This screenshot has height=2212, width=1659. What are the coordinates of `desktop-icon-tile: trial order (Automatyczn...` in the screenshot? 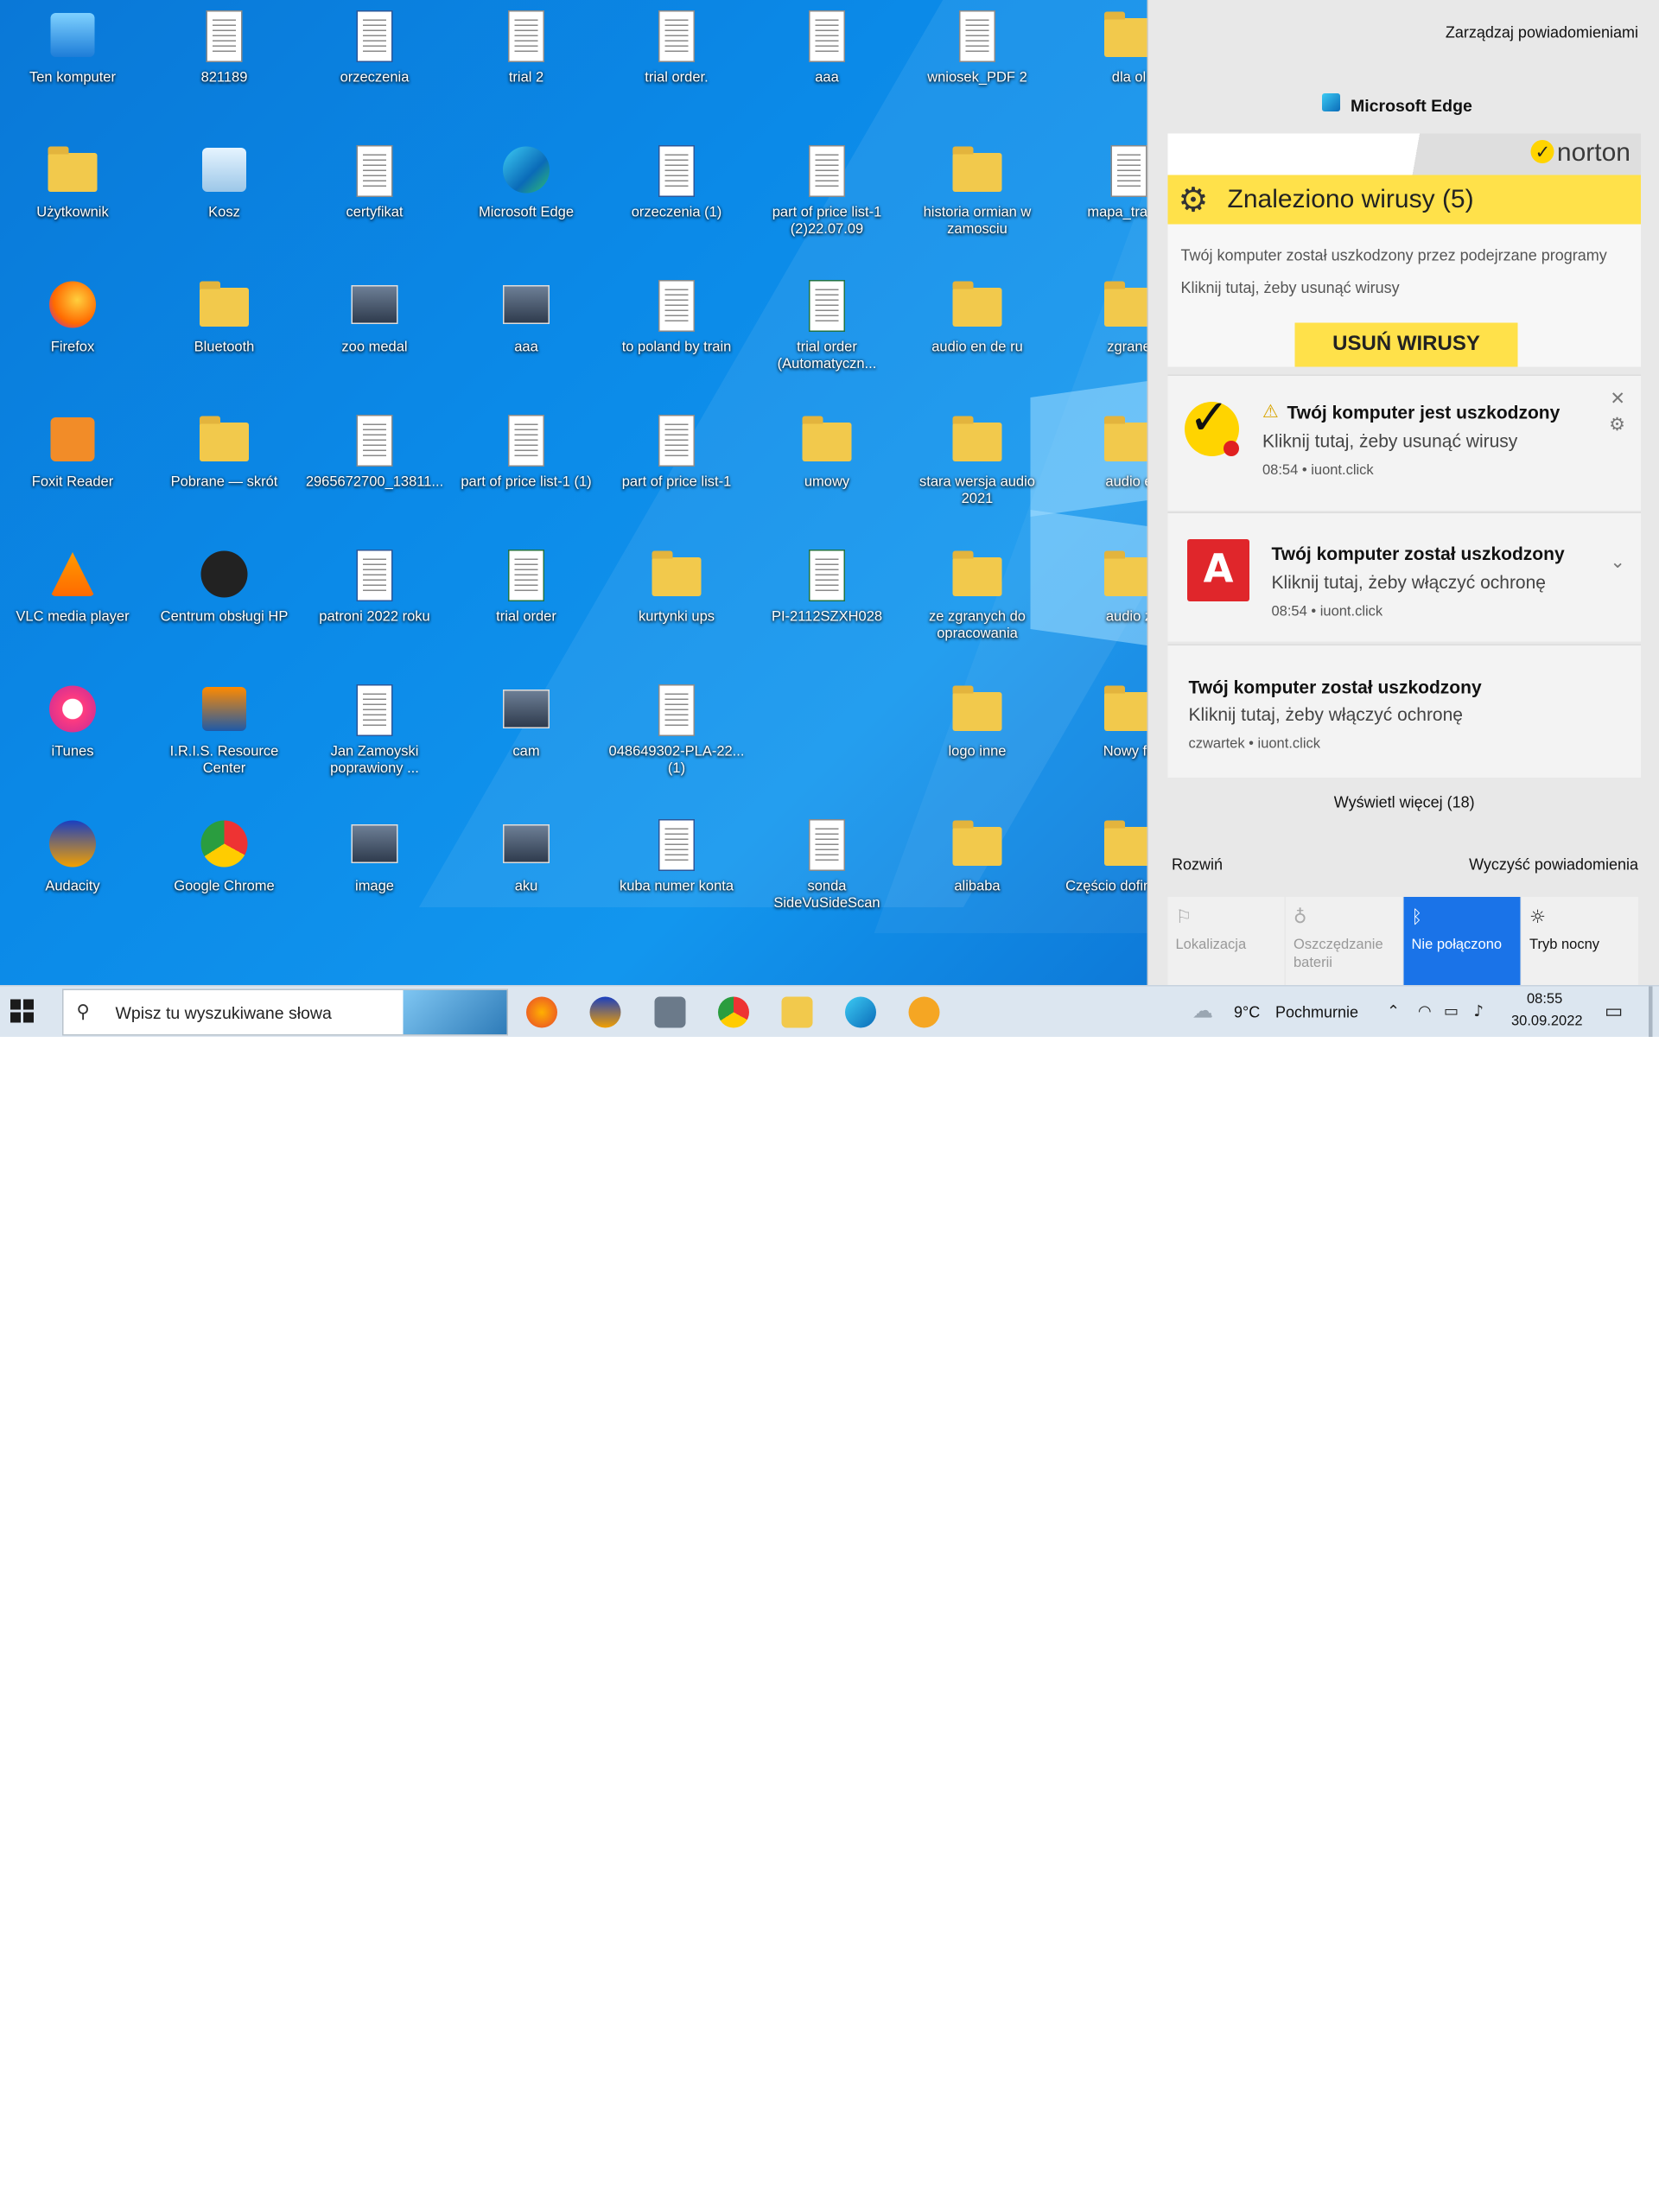 It's located at (826, 337).